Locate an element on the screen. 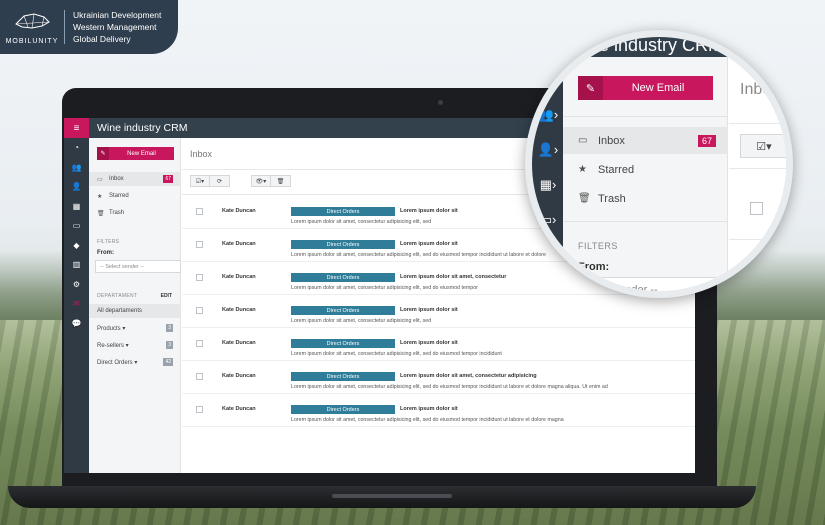  department-label: All departaments is located at coordinates (120, 311).